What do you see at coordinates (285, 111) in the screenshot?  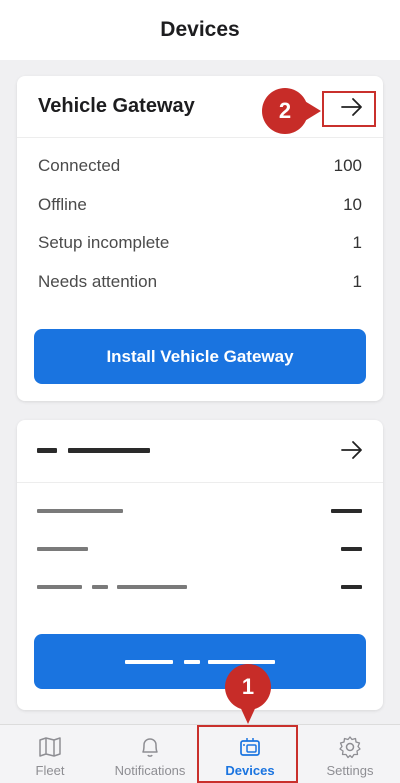 I see `step-2-badge: 2` at bounding box center [285, 111].